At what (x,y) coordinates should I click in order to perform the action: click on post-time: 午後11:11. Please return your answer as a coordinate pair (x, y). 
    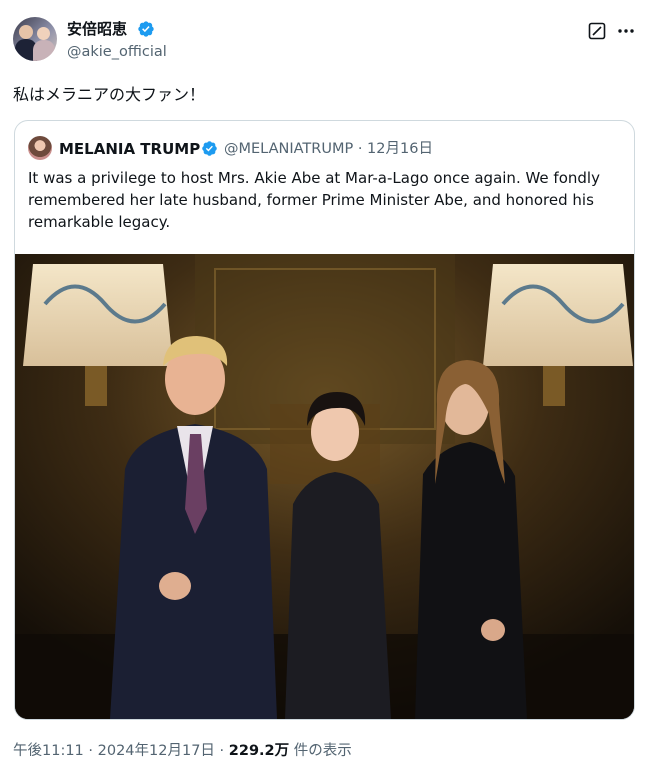
    Looking at the image, I should click on (48, 751).